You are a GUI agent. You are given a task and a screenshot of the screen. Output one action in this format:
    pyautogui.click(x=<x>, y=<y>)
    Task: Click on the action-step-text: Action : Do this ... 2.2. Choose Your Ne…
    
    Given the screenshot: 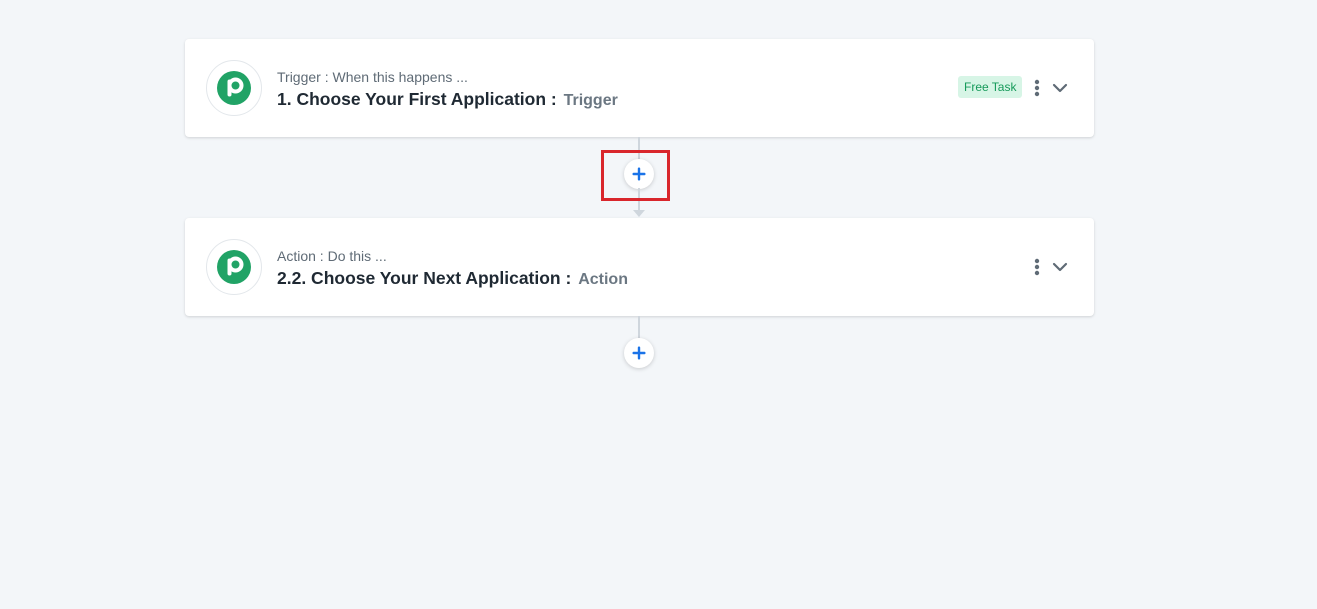 What is the action you would take?
    pyautogui.click(x=452, y=269)
    